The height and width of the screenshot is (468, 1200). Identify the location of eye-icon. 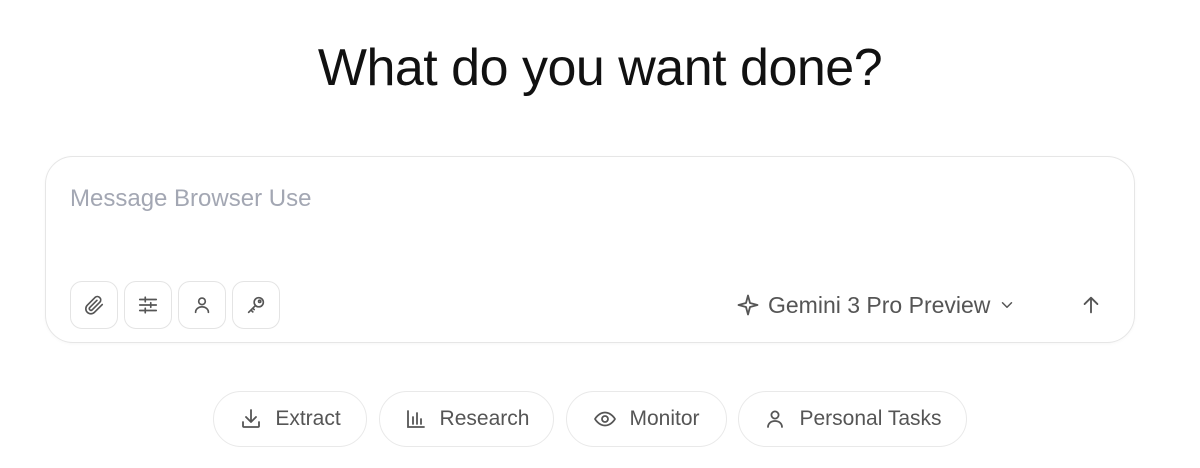
(605, 419).